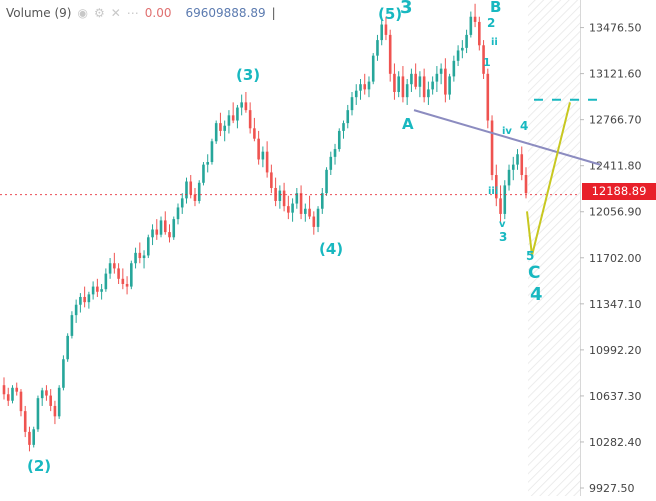 The width and height of the screenshot is (656, 501). Describe the element at coordinates (390, 14) in the screenshot. I see `wave-label: (5)` at that location.